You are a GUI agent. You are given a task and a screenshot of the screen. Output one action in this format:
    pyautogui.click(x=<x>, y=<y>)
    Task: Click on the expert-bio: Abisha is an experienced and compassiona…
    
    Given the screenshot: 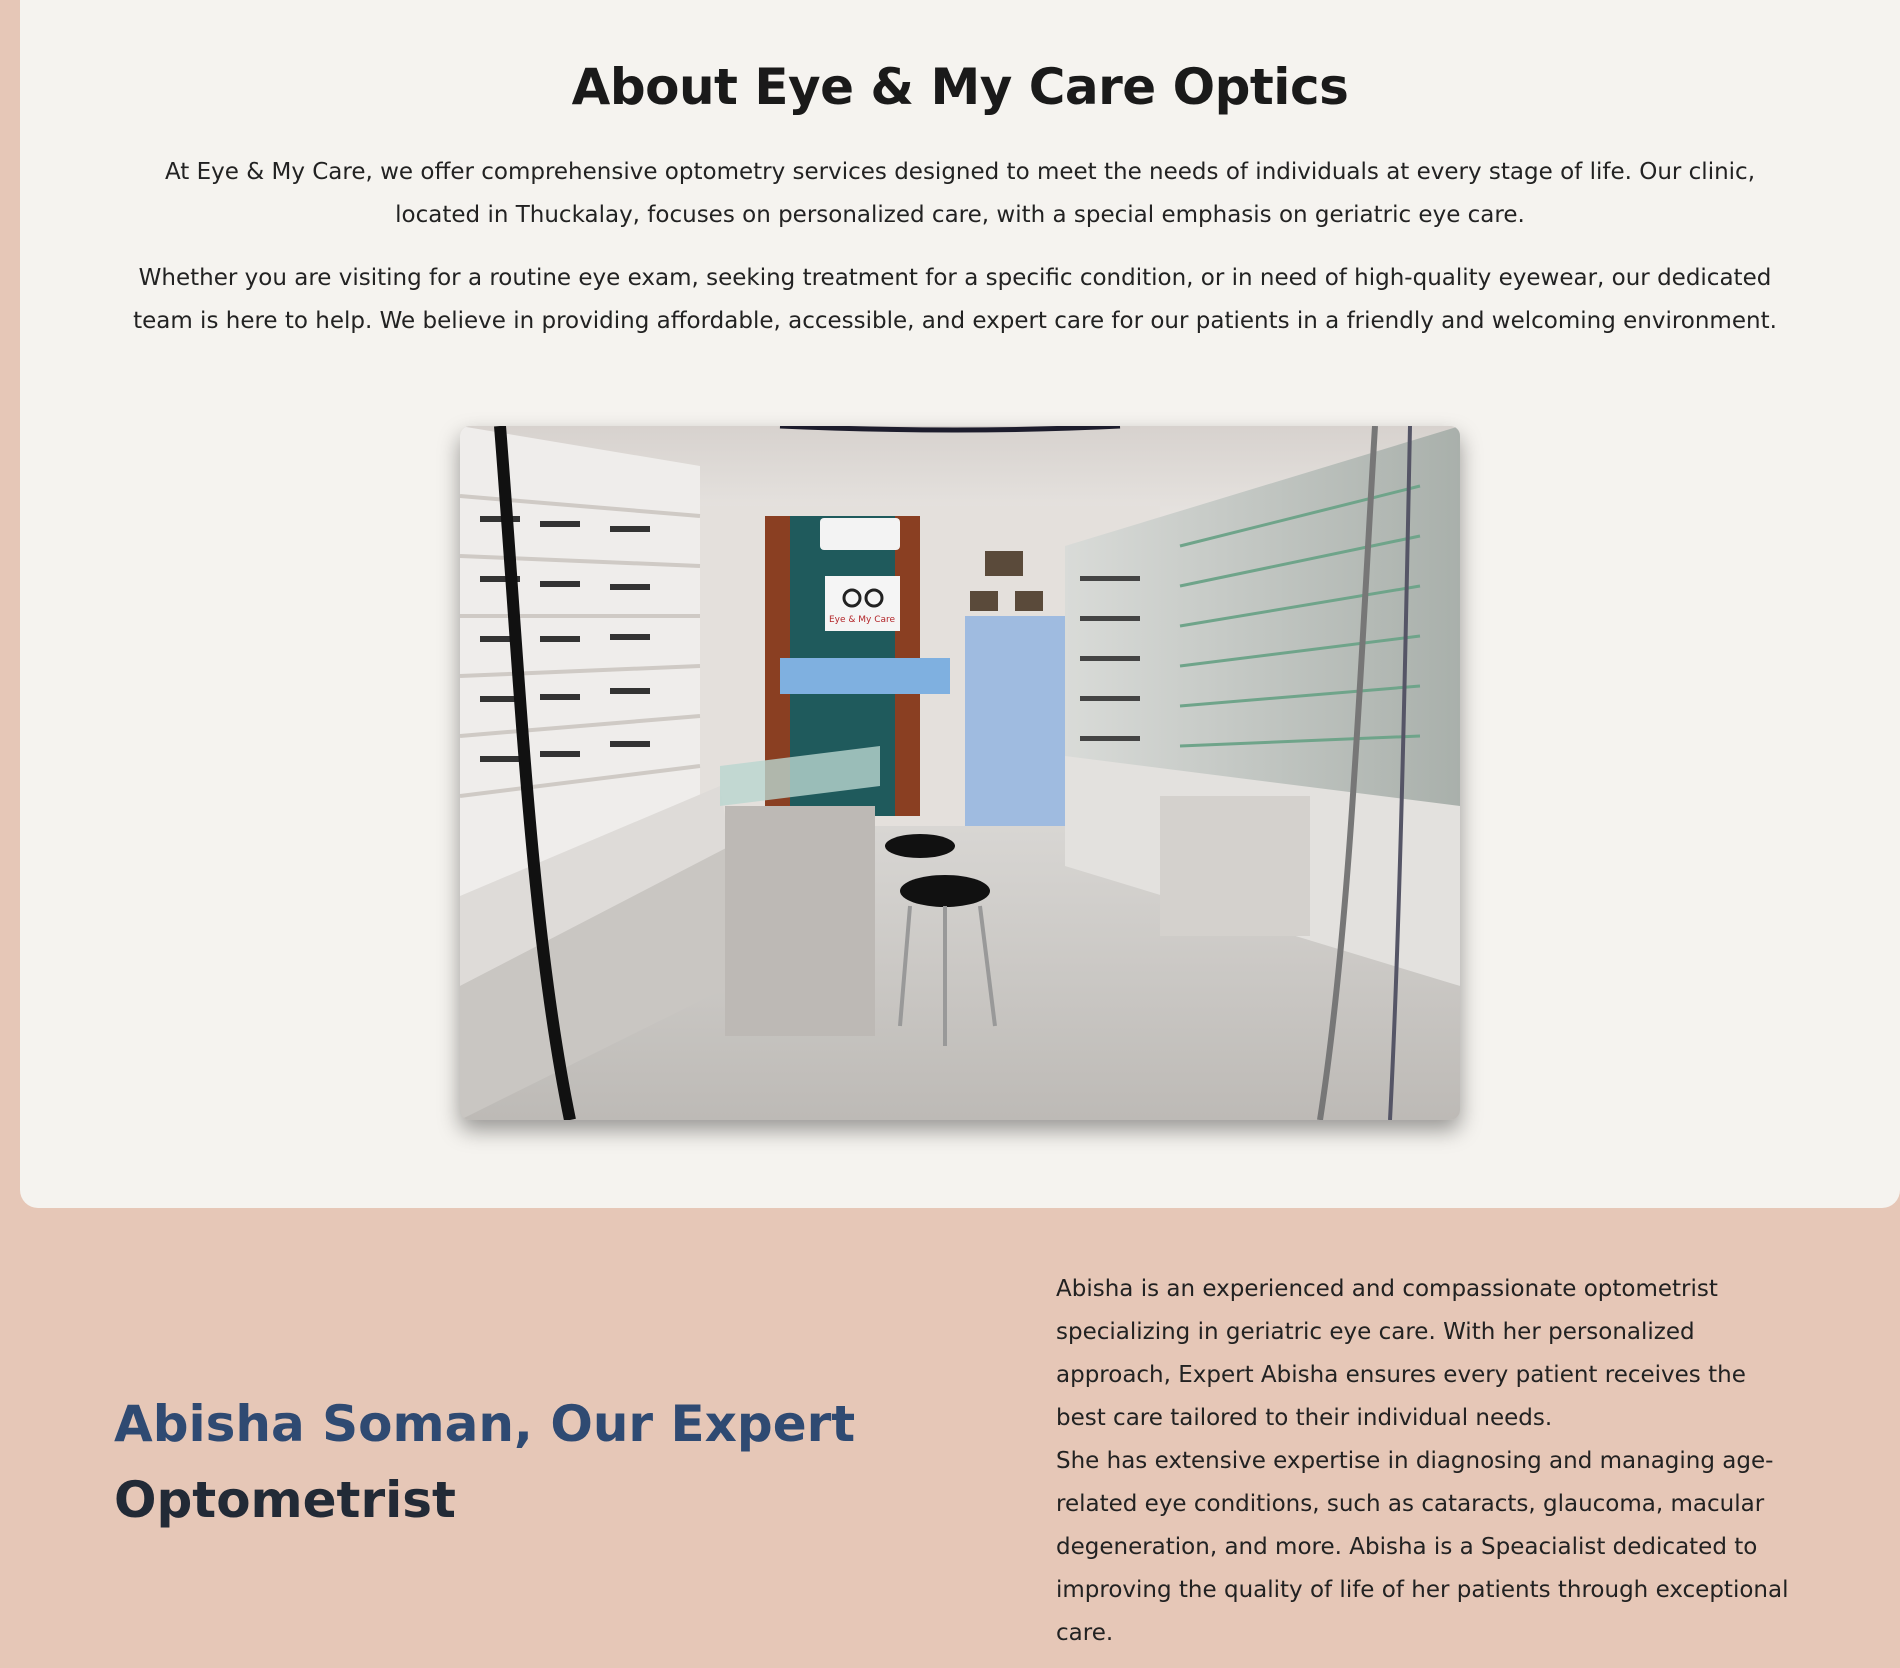 What is the action you would take?
    pyautogui.click(x=1426, y=1461)
    